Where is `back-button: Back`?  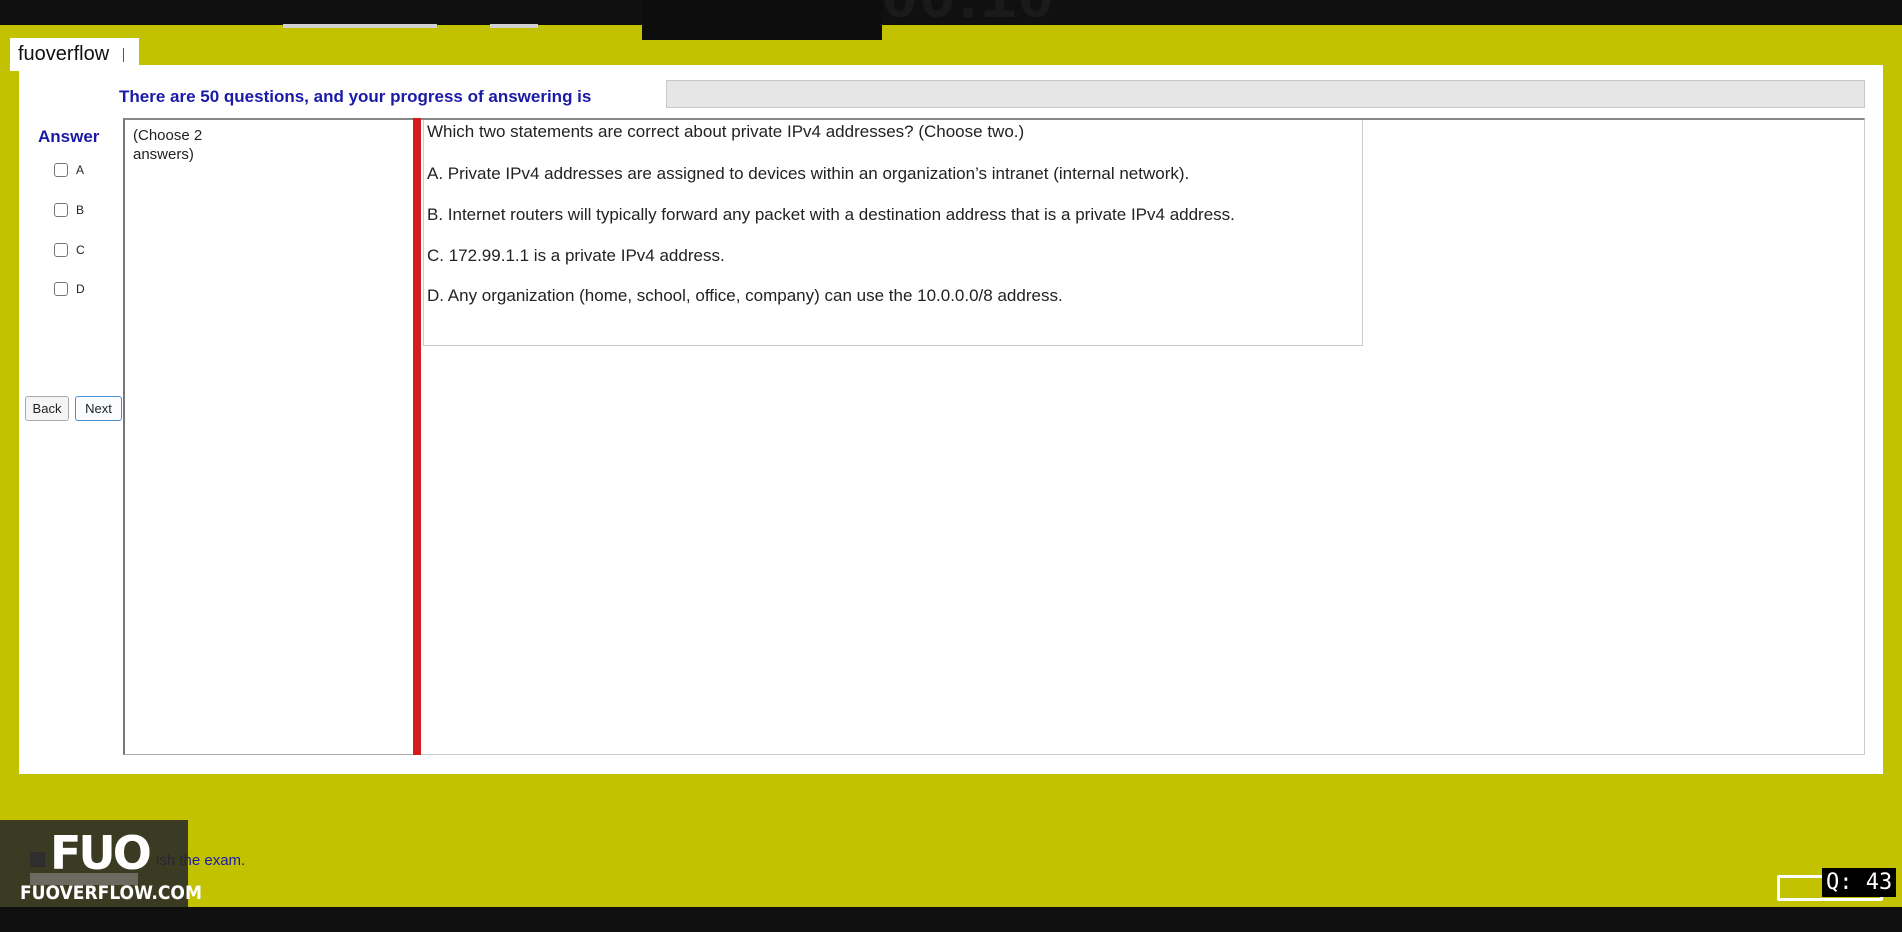 back-button: Back is located at coordinates (47, 408).